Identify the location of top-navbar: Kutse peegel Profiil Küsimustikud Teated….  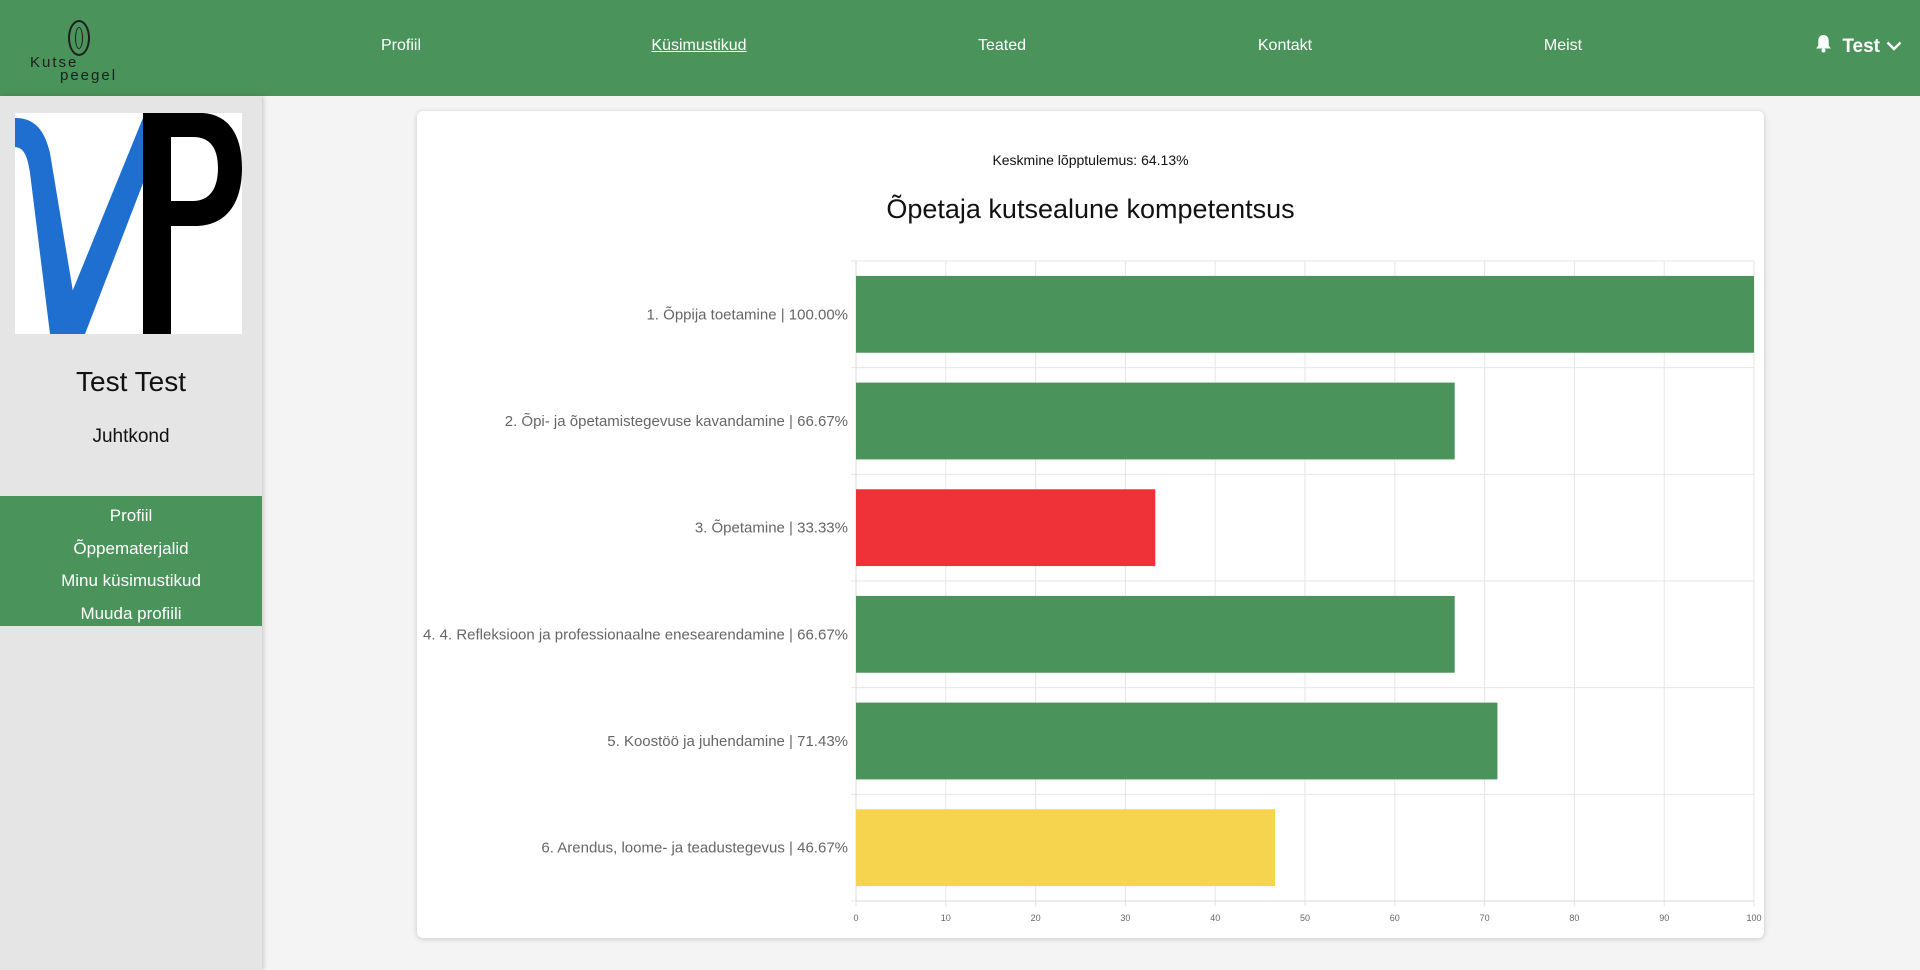
(960, 48).